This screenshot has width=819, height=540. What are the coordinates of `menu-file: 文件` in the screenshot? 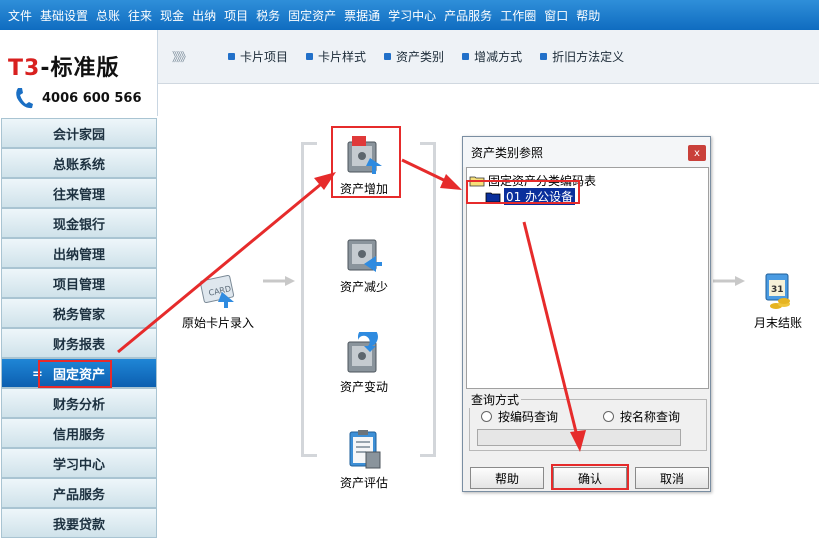 It's located at (20, 15).